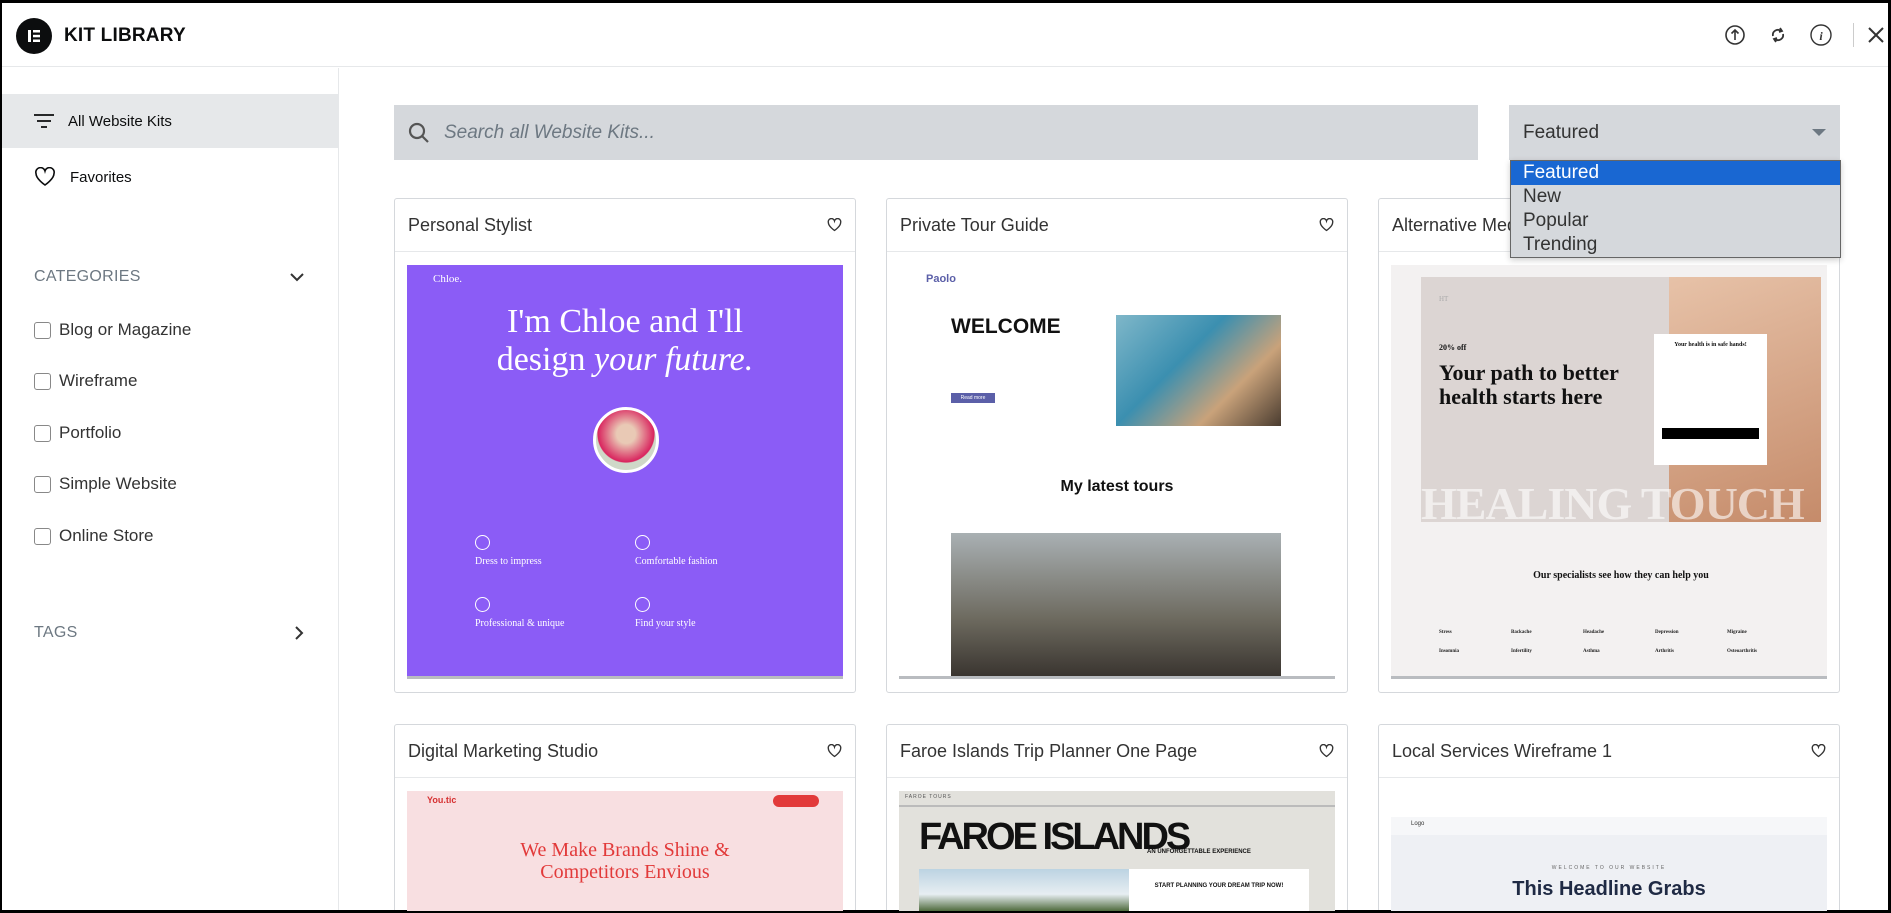  Describe the element at coordinates (1219, 890) in the screenshot. I see `preview-cta: START PLANNING YOUR DREAM TRIP NOW!` at that location.